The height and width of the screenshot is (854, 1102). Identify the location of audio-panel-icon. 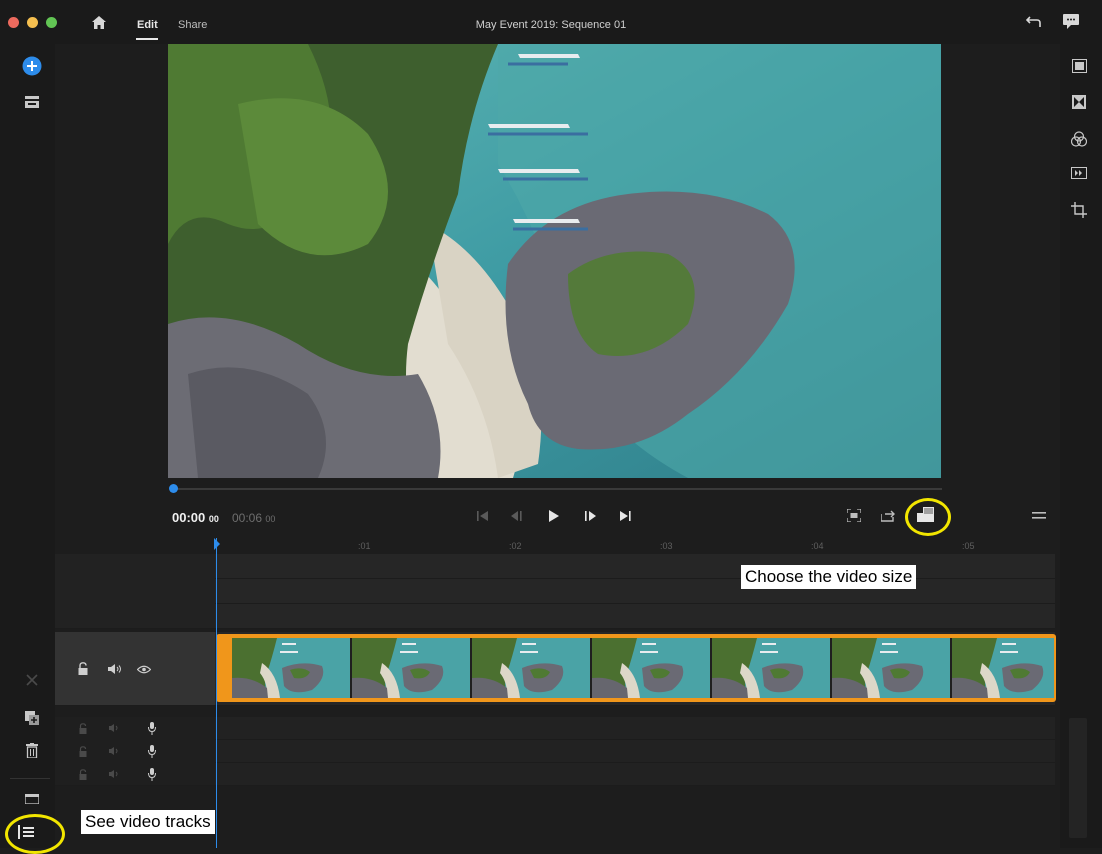
(32, 799).